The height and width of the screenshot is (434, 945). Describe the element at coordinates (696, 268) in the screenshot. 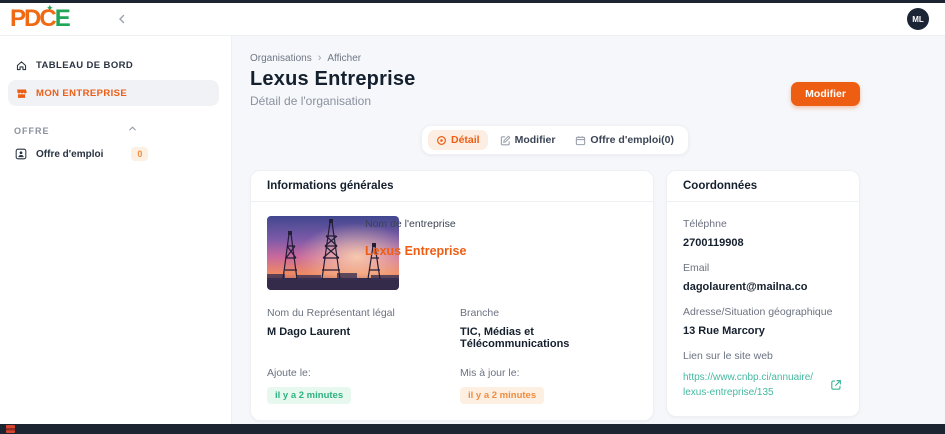

I see `email-label: Email` at that location.